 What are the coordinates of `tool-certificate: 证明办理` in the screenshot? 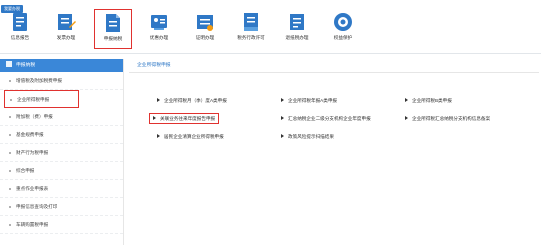 It's located at (205, 29).